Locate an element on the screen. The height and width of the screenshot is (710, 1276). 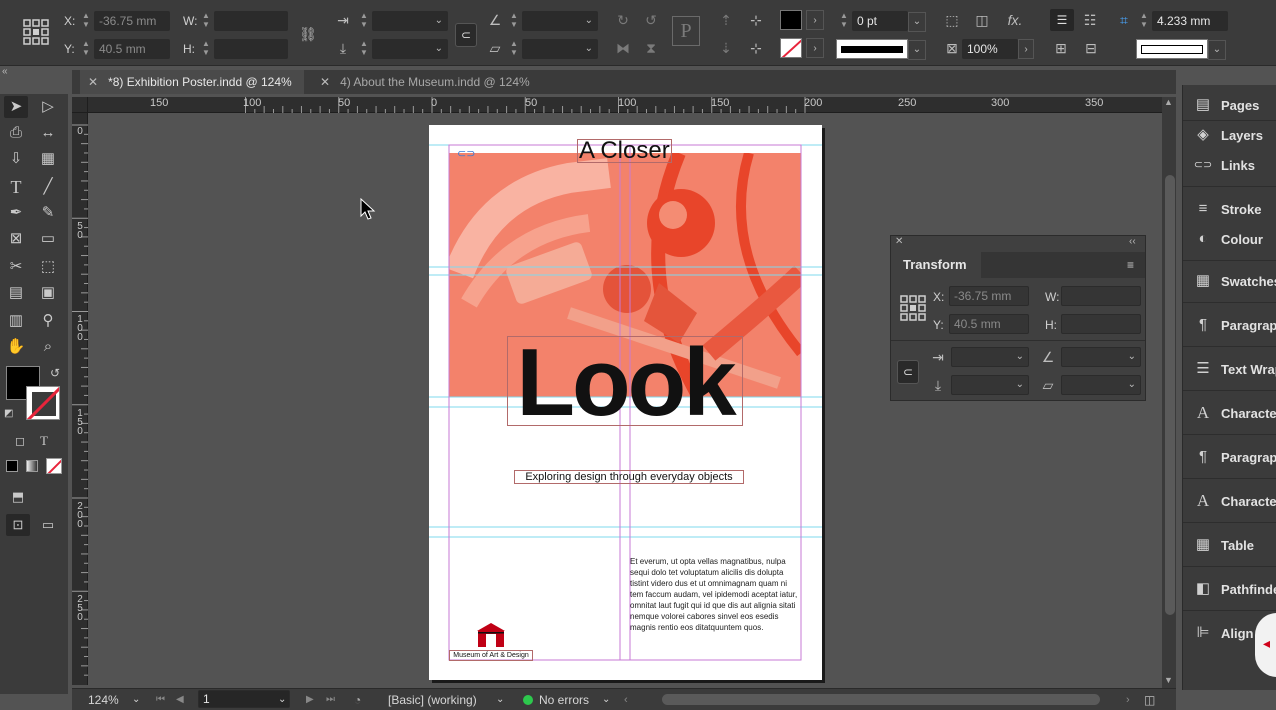
rectangle-frame-tool-icon: ⊠ is located at coordinates (16, 239).